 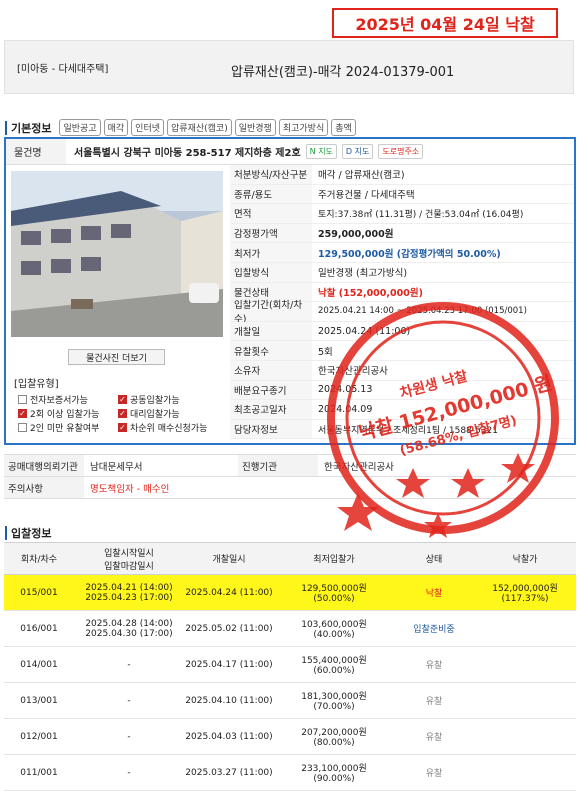 I want to click on category-label: [미아동 - 다세대주택], so click(x=63, y=69).